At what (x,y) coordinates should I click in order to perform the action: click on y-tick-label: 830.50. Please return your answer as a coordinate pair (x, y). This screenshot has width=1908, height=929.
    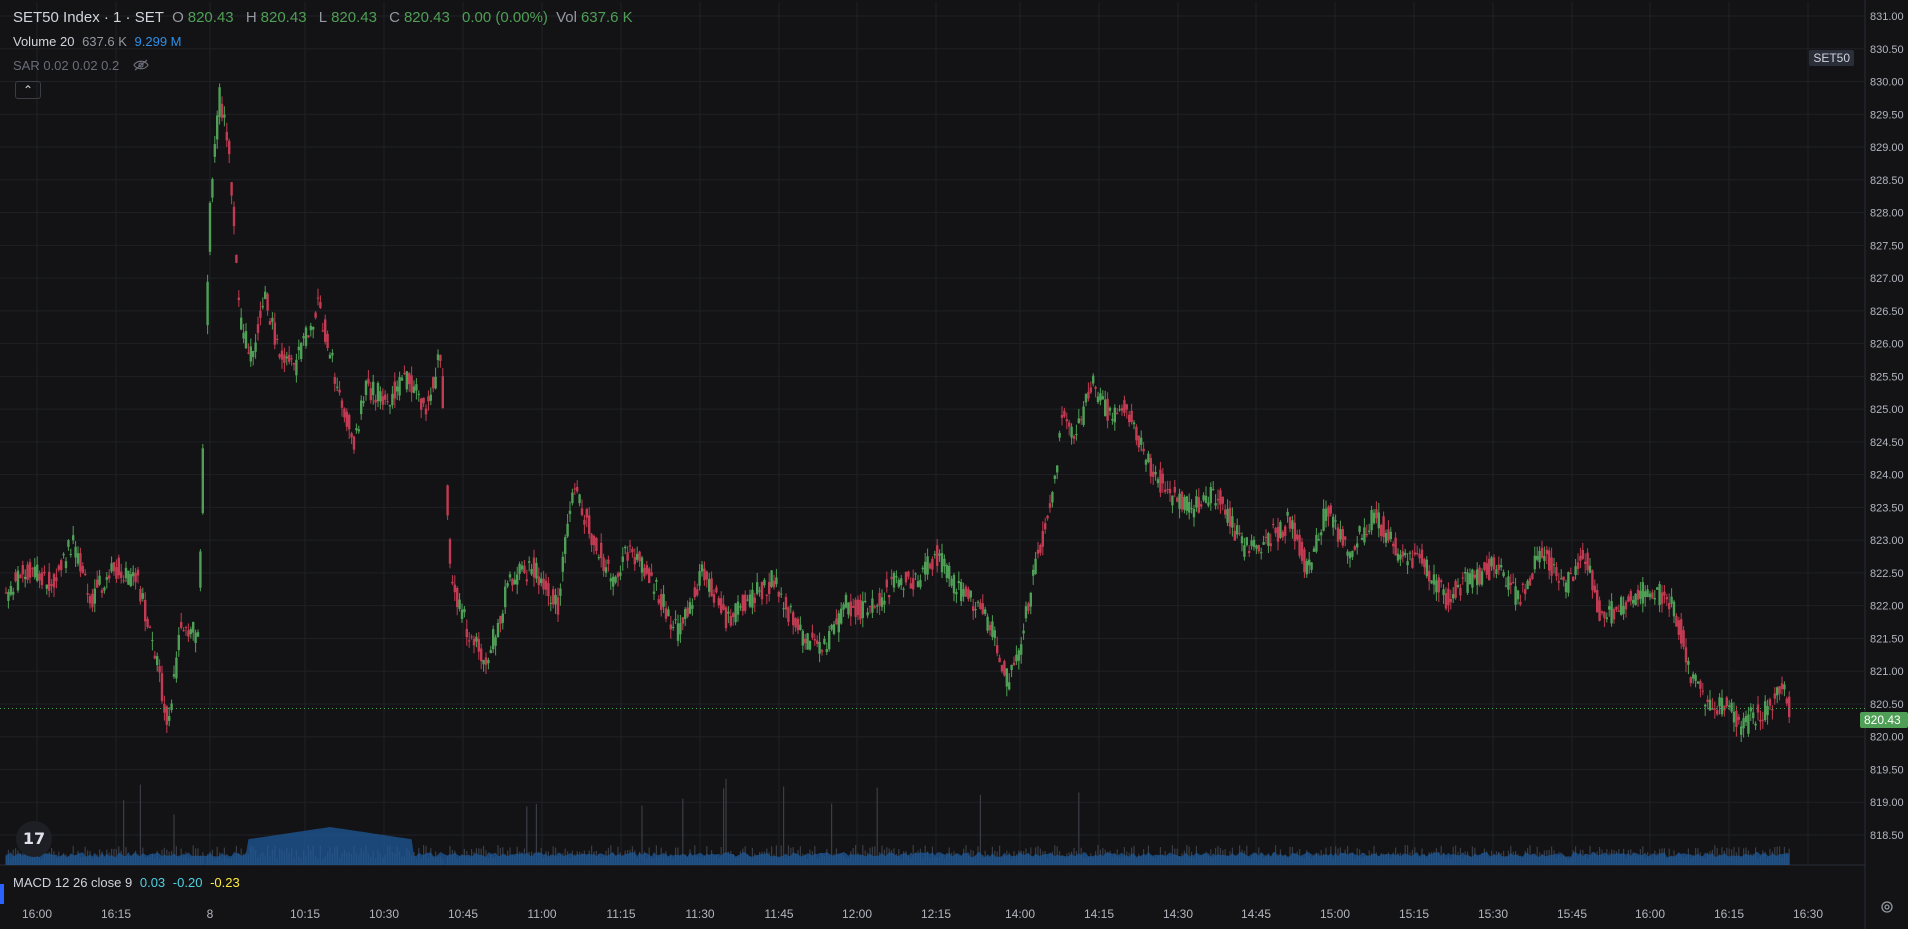
    Looking at the image, I should click on (1887, 50).